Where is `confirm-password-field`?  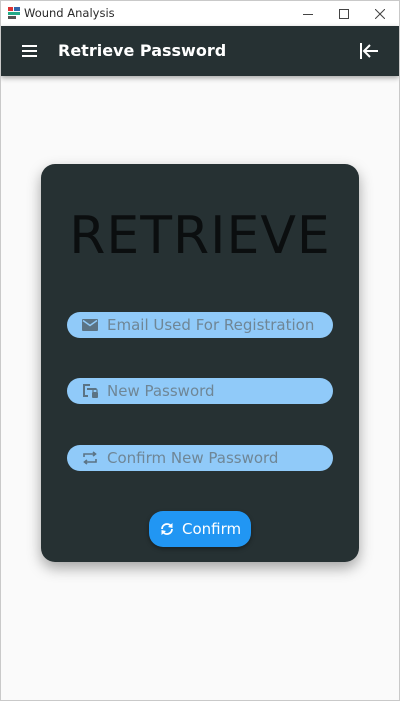
confirm-password-field is located at coordinates (200, 458).